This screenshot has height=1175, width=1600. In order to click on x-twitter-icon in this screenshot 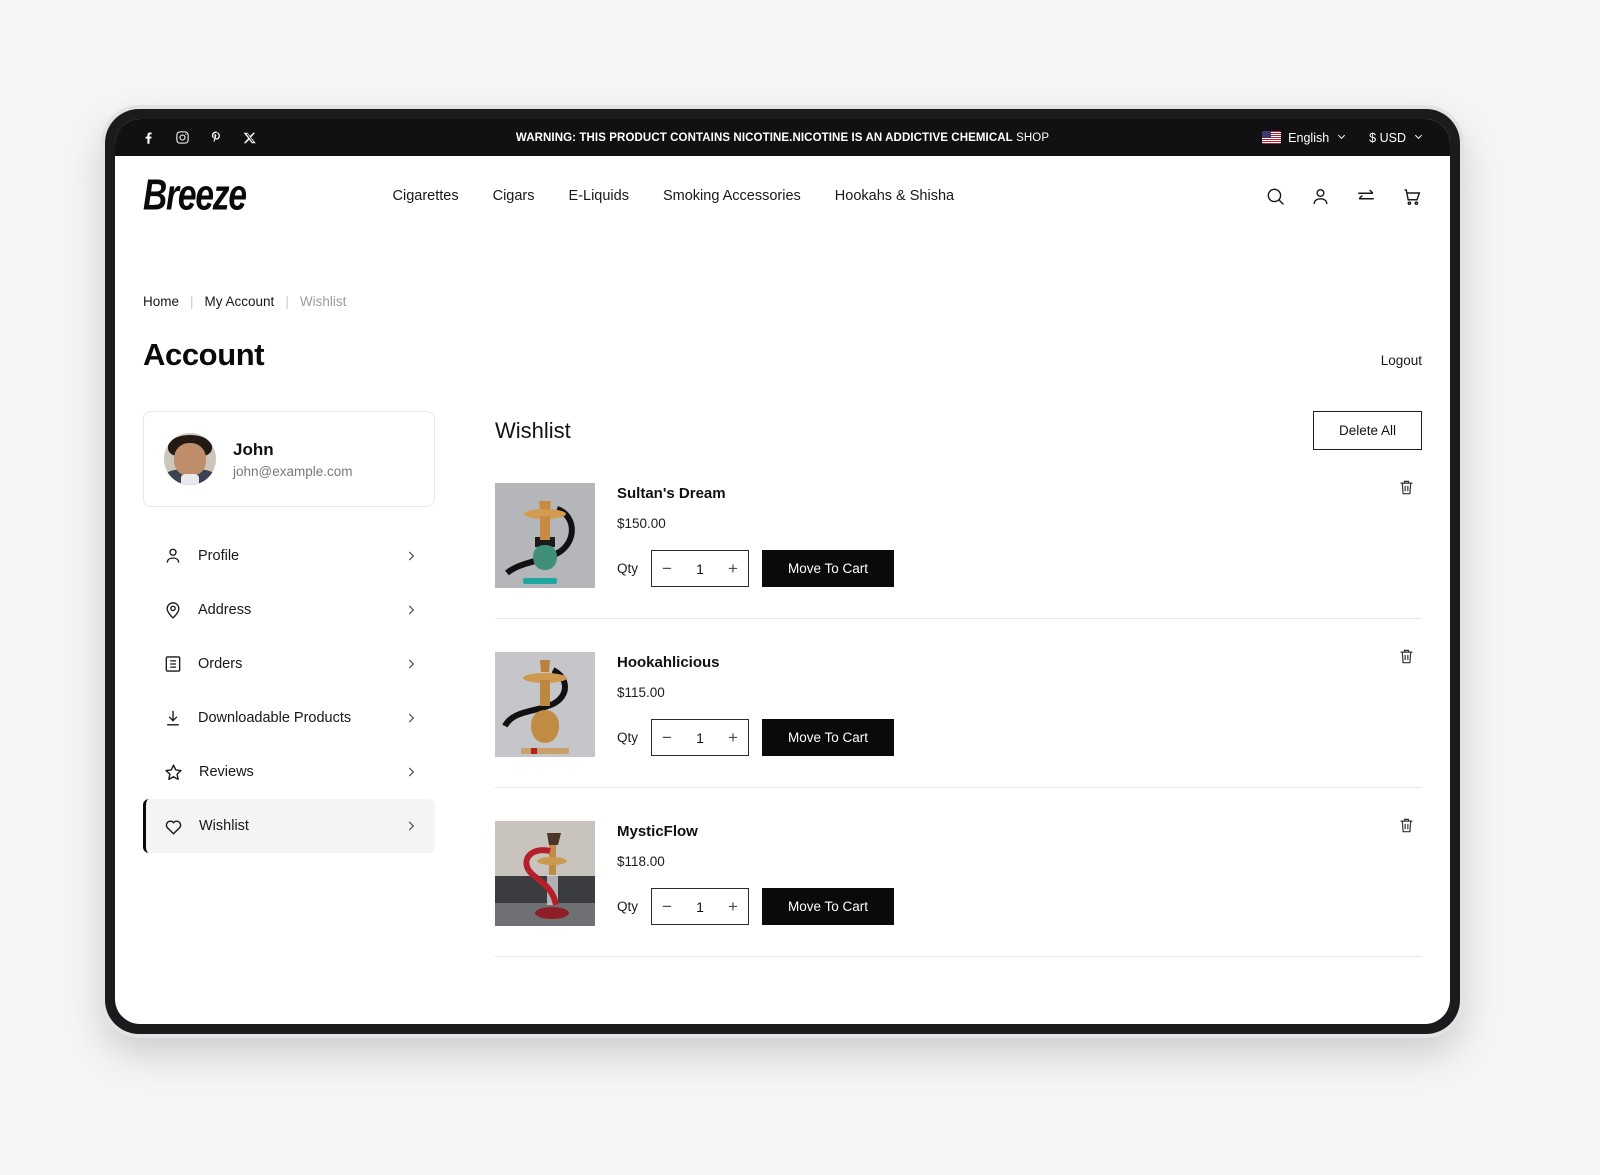, I will do `click(250, 138)`.